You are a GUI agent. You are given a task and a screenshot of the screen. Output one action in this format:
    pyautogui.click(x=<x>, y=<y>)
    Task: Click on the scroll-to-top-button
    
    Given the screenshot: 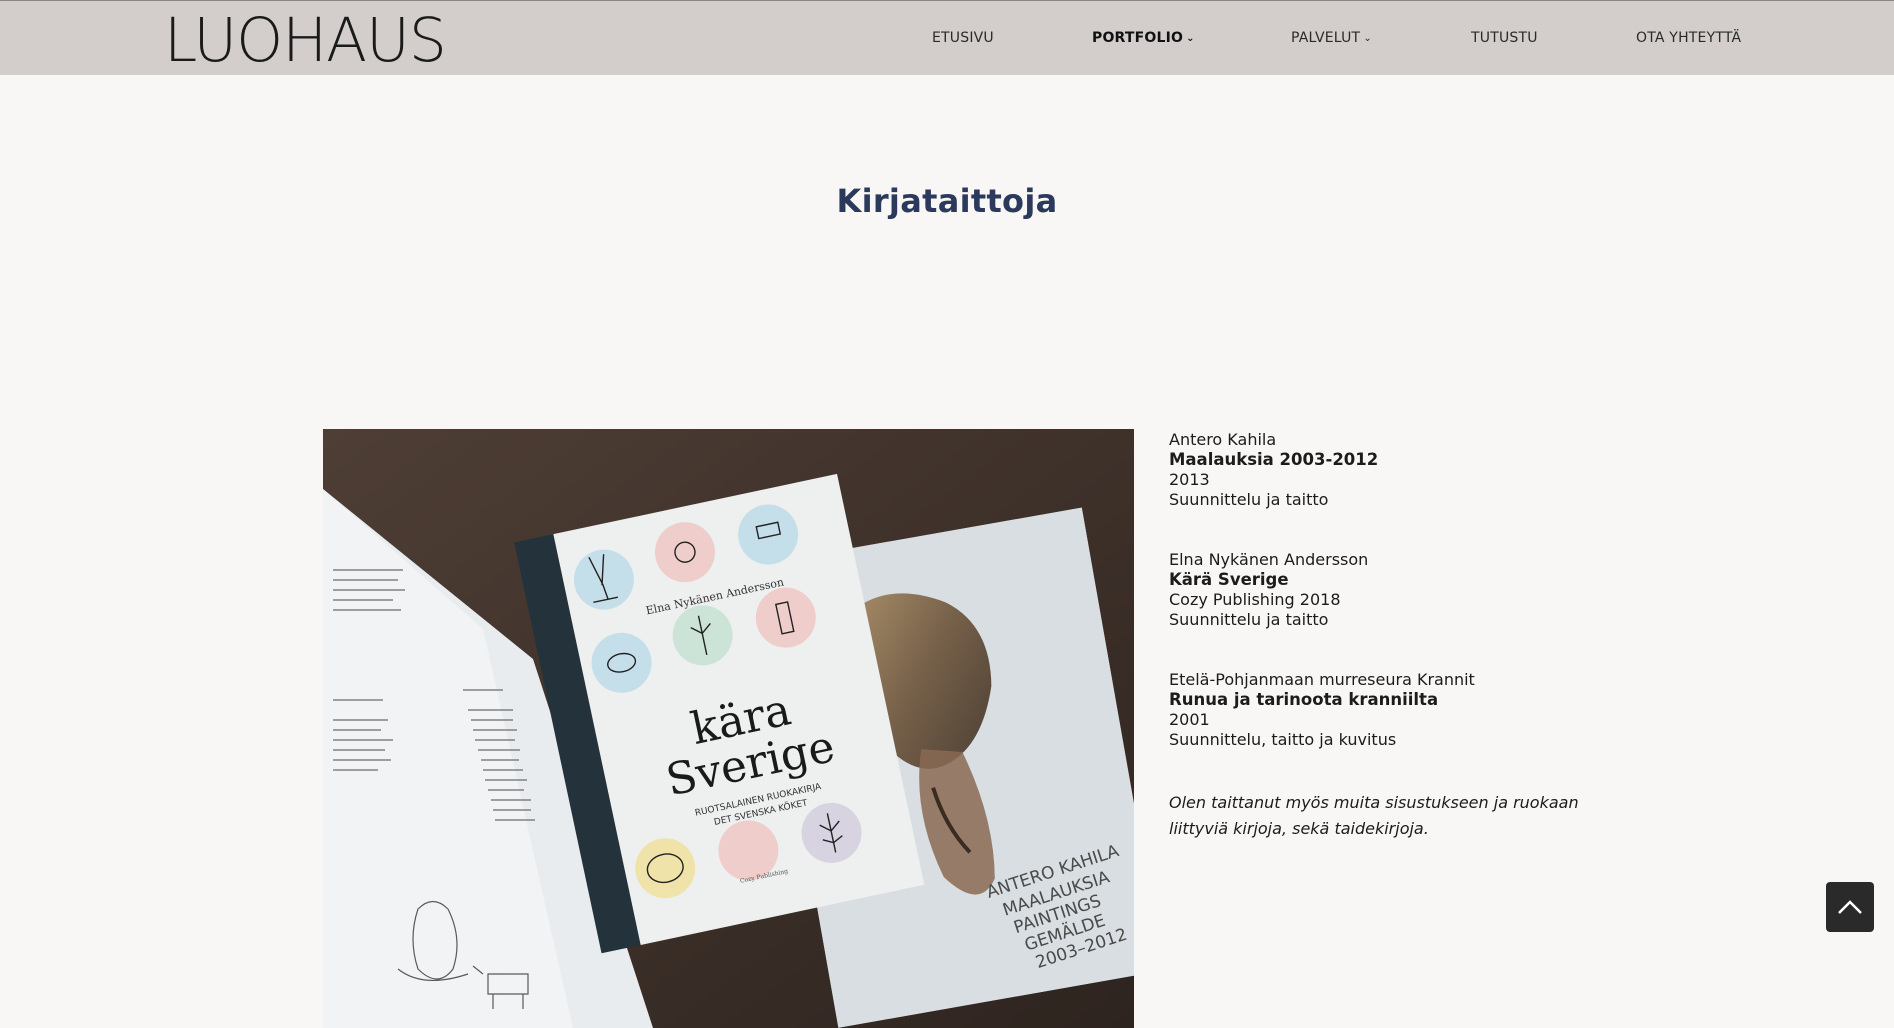 What is the action you would take?
    pyautogui.click(x=1850, y=907)
    